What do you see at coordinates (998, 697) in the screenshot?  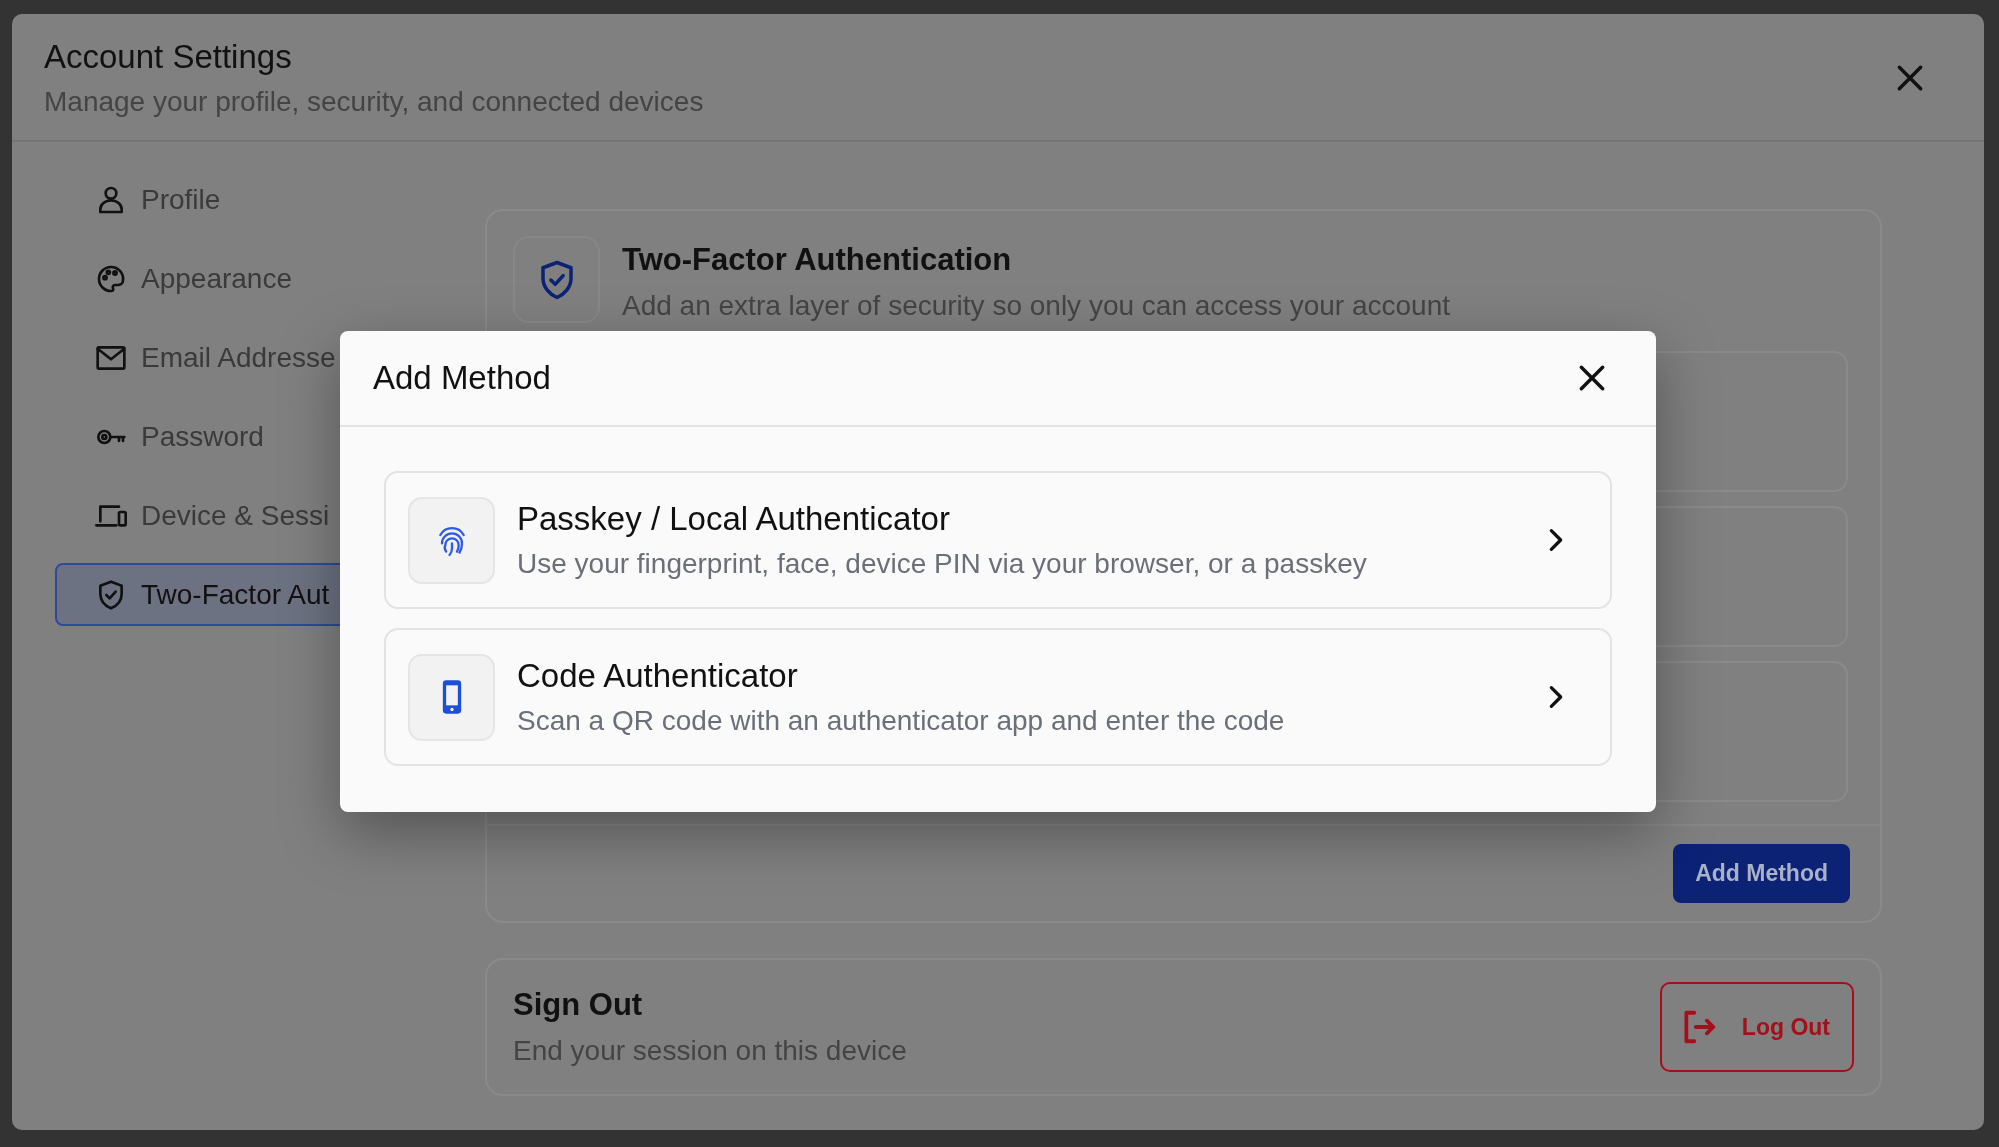 I see `method-option: Code Authenticator Scan a QR code with an authenticator app and enter the code` at bounding box center [998, 697].